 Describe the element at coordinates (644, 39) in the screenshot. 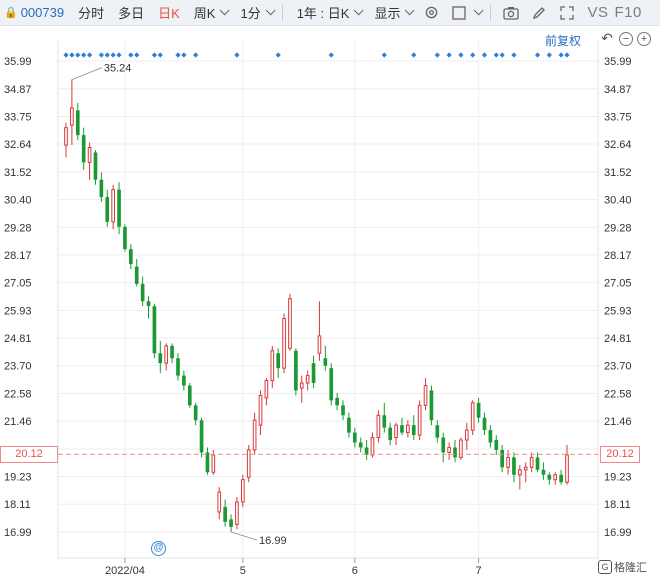

I see `zoom-in-icon: +` at that location.